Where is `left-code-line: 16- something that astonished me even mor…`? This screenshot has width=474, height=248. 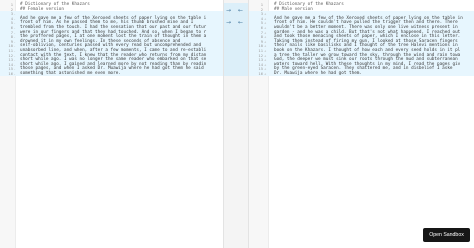 left-code-line: 16- something that astonished me even mor… is located at coordinates (111, 74).